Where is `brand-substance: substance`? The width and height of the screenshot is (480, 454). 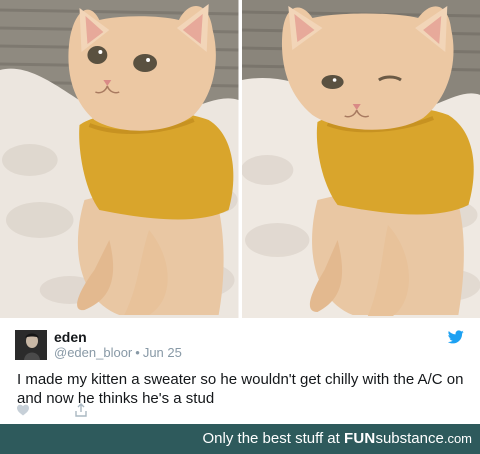 brand-substance: substance is located at coordinates (409, 438).